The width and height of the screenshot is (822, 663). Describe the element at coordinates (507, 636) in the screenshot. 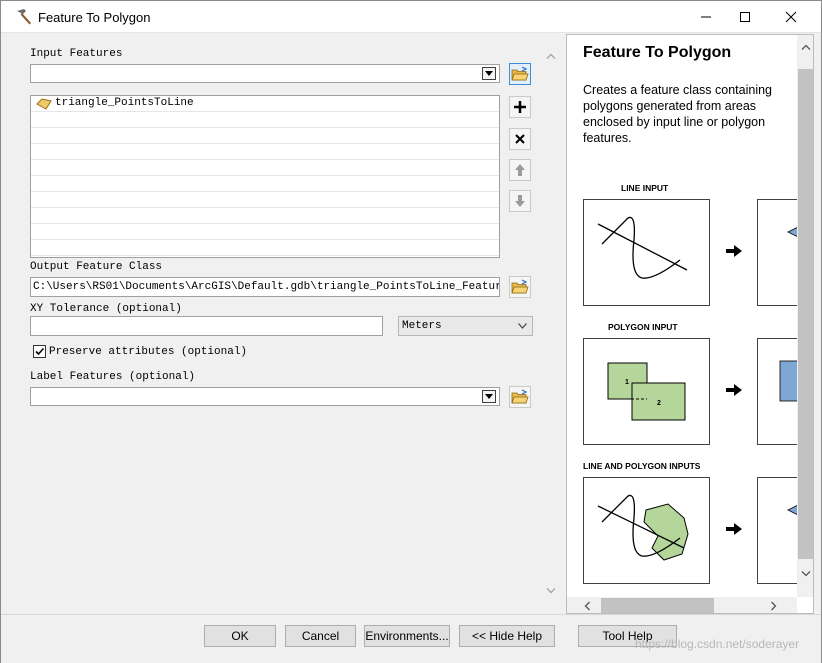

I see `hide-help-button: << Hide Help` at that location.